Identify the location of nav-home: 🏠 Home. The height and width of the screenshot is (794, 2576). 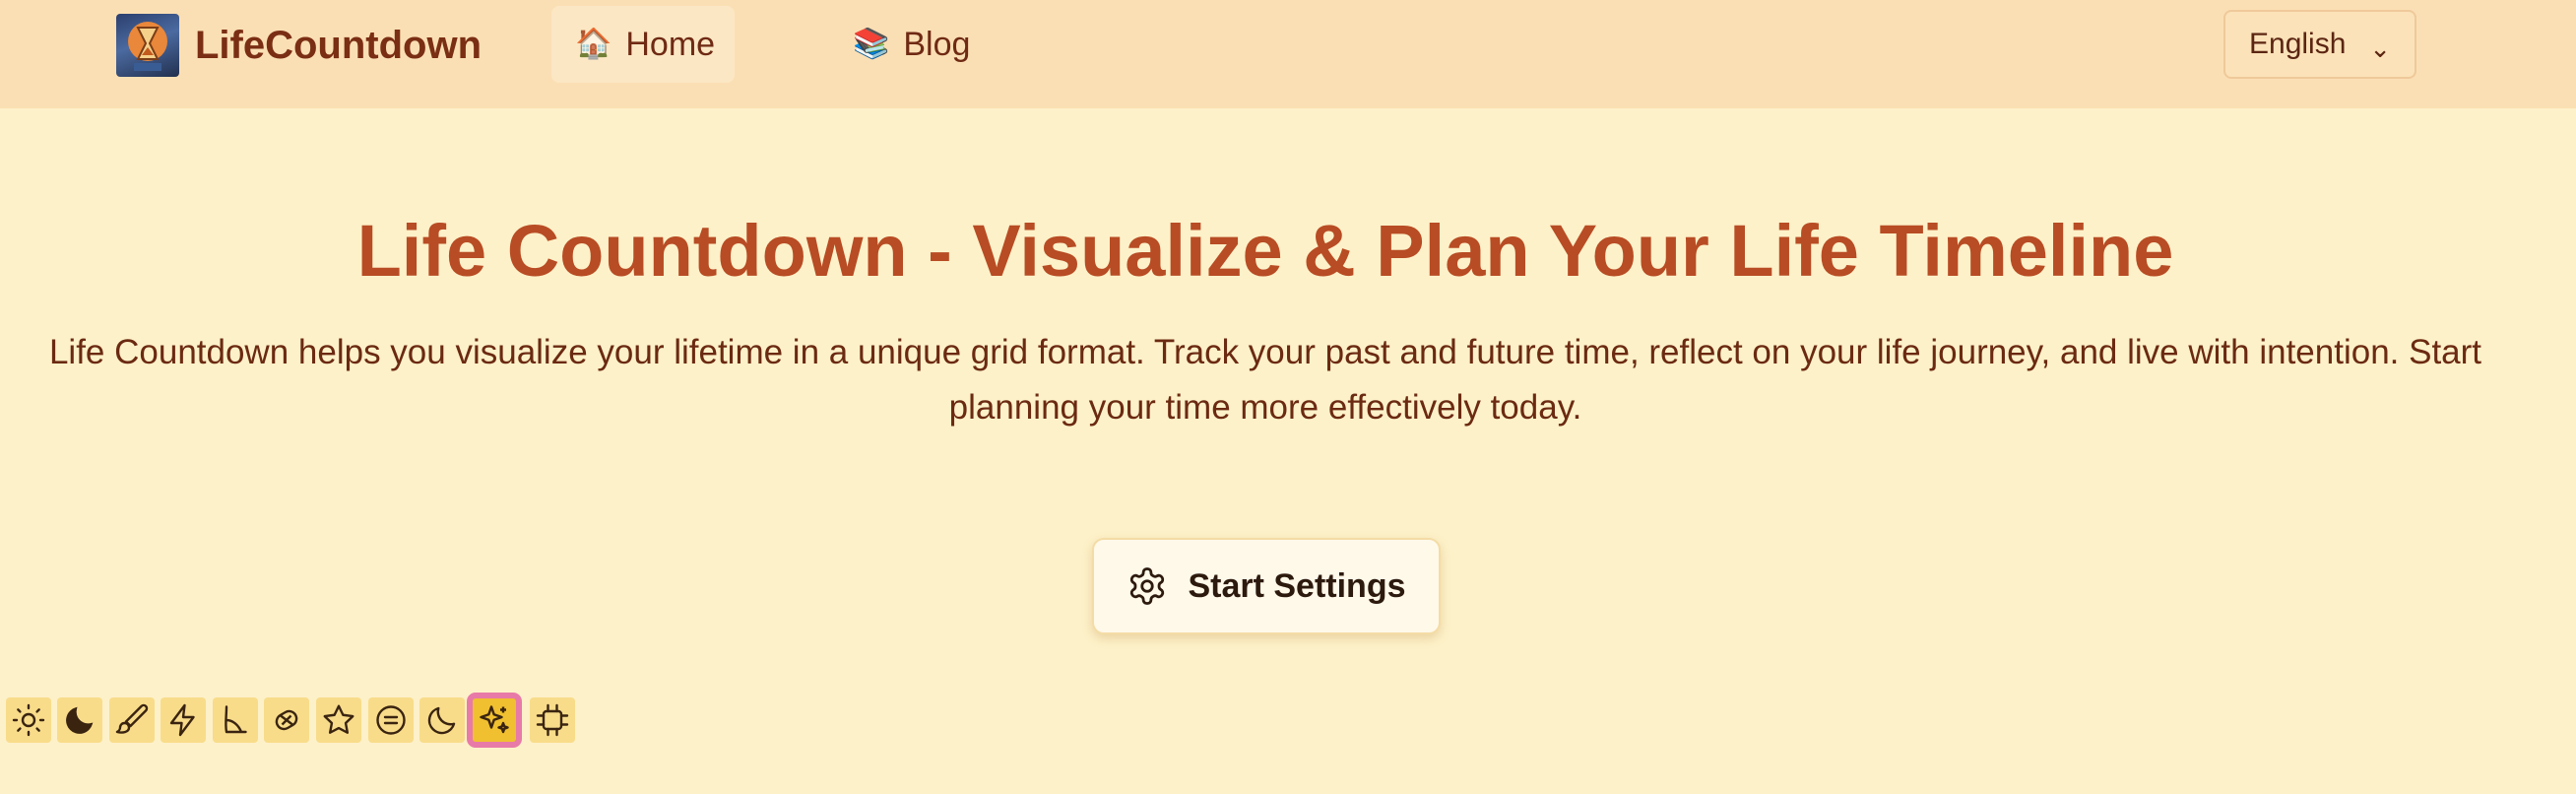
(643, 44).